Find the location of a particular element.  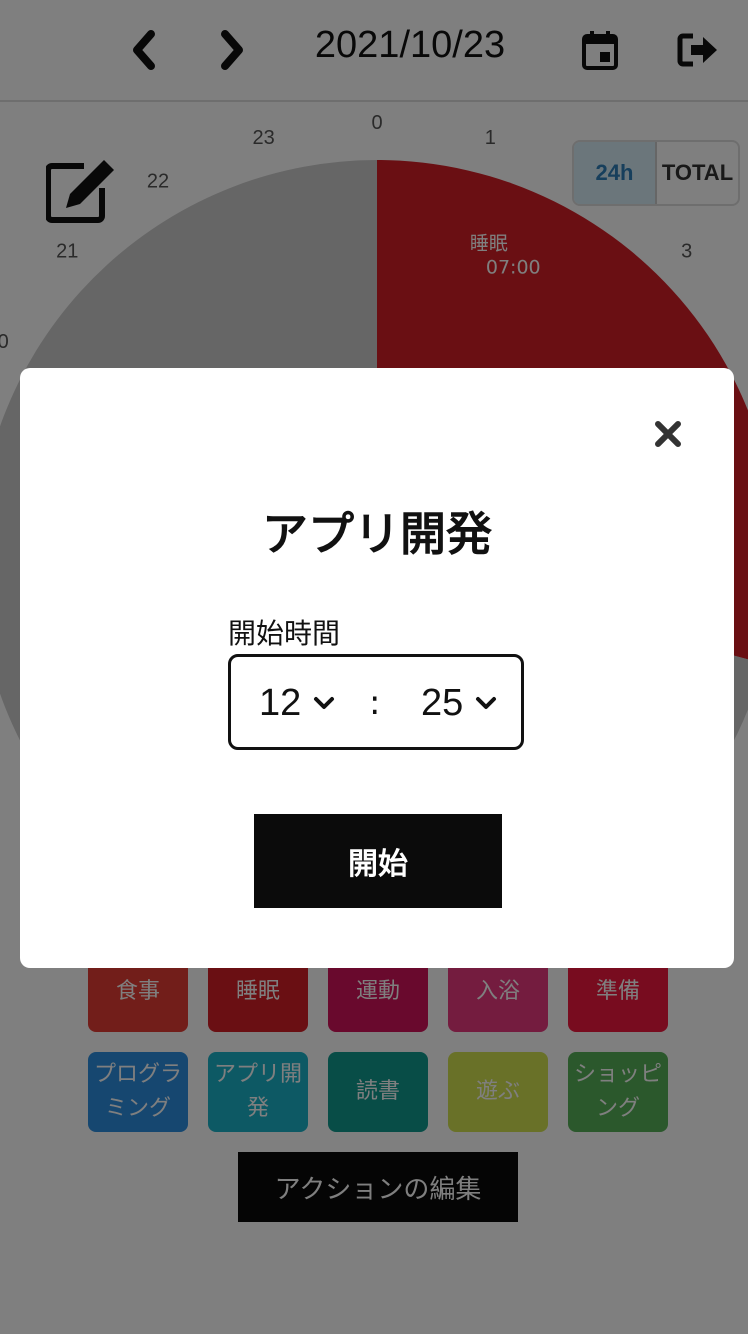

start-button: 開始 is located at coordinates (378, 861).